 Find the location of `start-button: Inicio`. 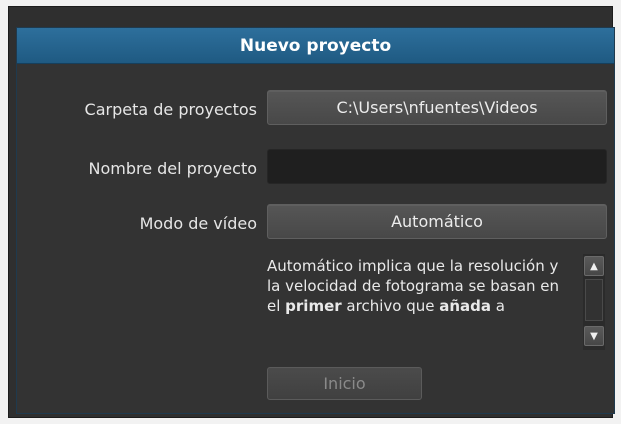

start-button: Inicio is located at coordinates (344, 383).